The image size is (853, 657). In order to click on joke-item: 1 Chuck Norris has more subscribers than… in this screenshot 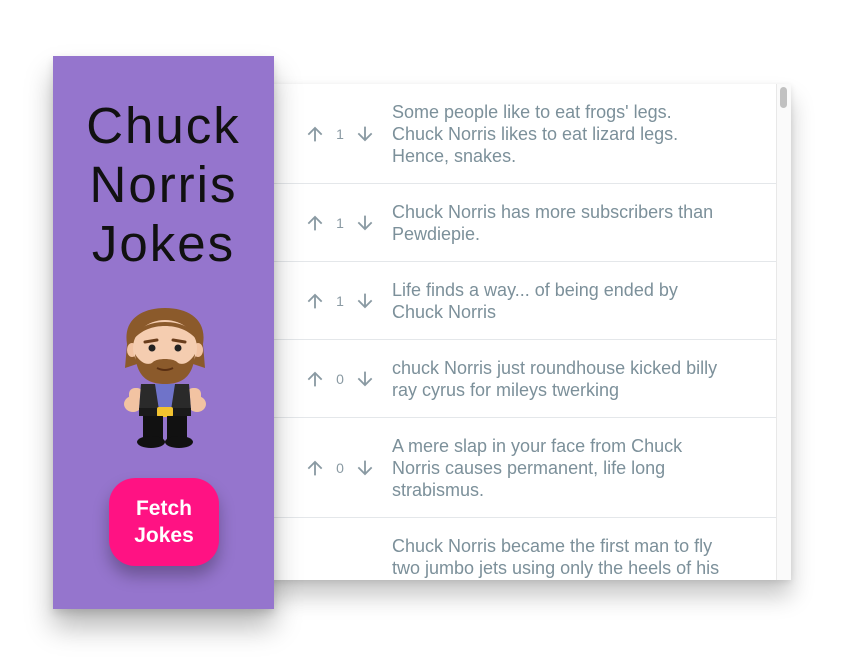, I will do `click(519, 223)`.